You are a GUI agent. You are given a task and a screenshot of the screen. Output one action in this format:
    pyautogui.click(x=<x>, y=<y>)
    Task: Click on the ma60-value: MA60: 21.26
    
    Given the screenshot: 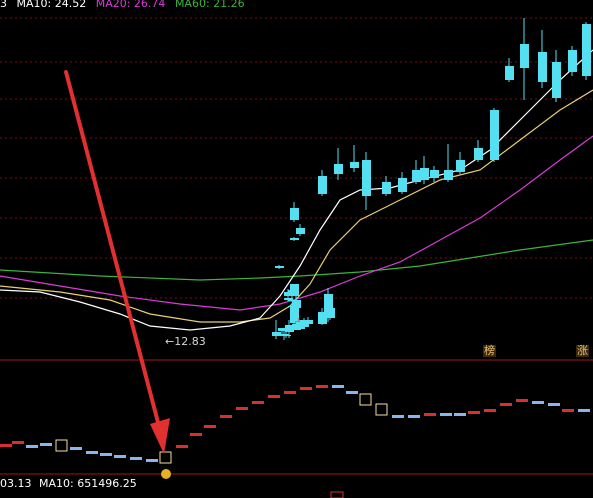 What is the action you would take?
    pyautogui.click(x=209, y=5)
    